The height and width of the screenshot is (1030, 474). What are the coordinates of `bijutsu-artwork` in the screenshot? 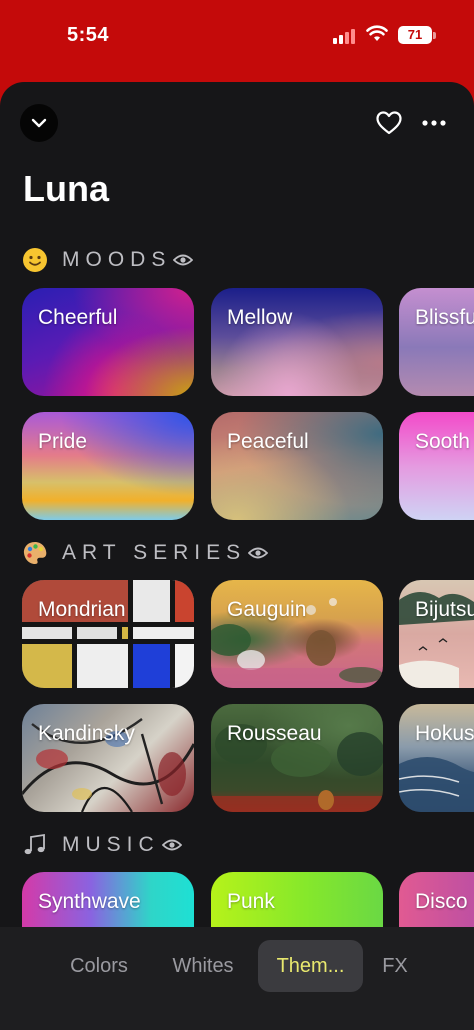 It's located at (436, 639).